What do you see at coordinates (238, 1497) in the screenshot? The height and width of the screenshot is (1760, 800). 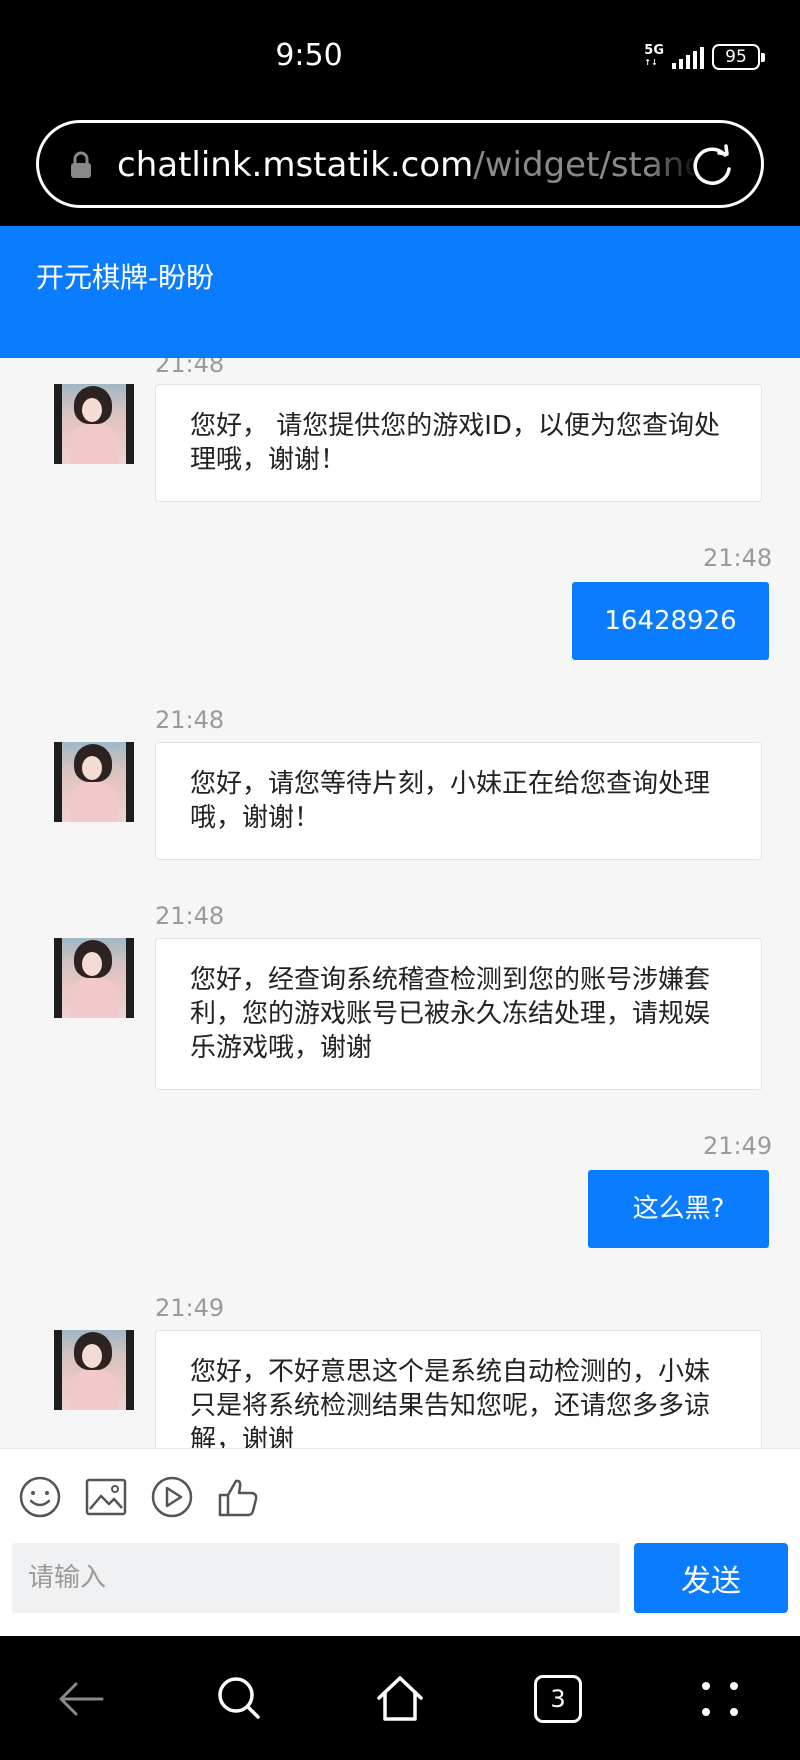 I see `thumbs-up-icon` at bounding box center [238, 1497].